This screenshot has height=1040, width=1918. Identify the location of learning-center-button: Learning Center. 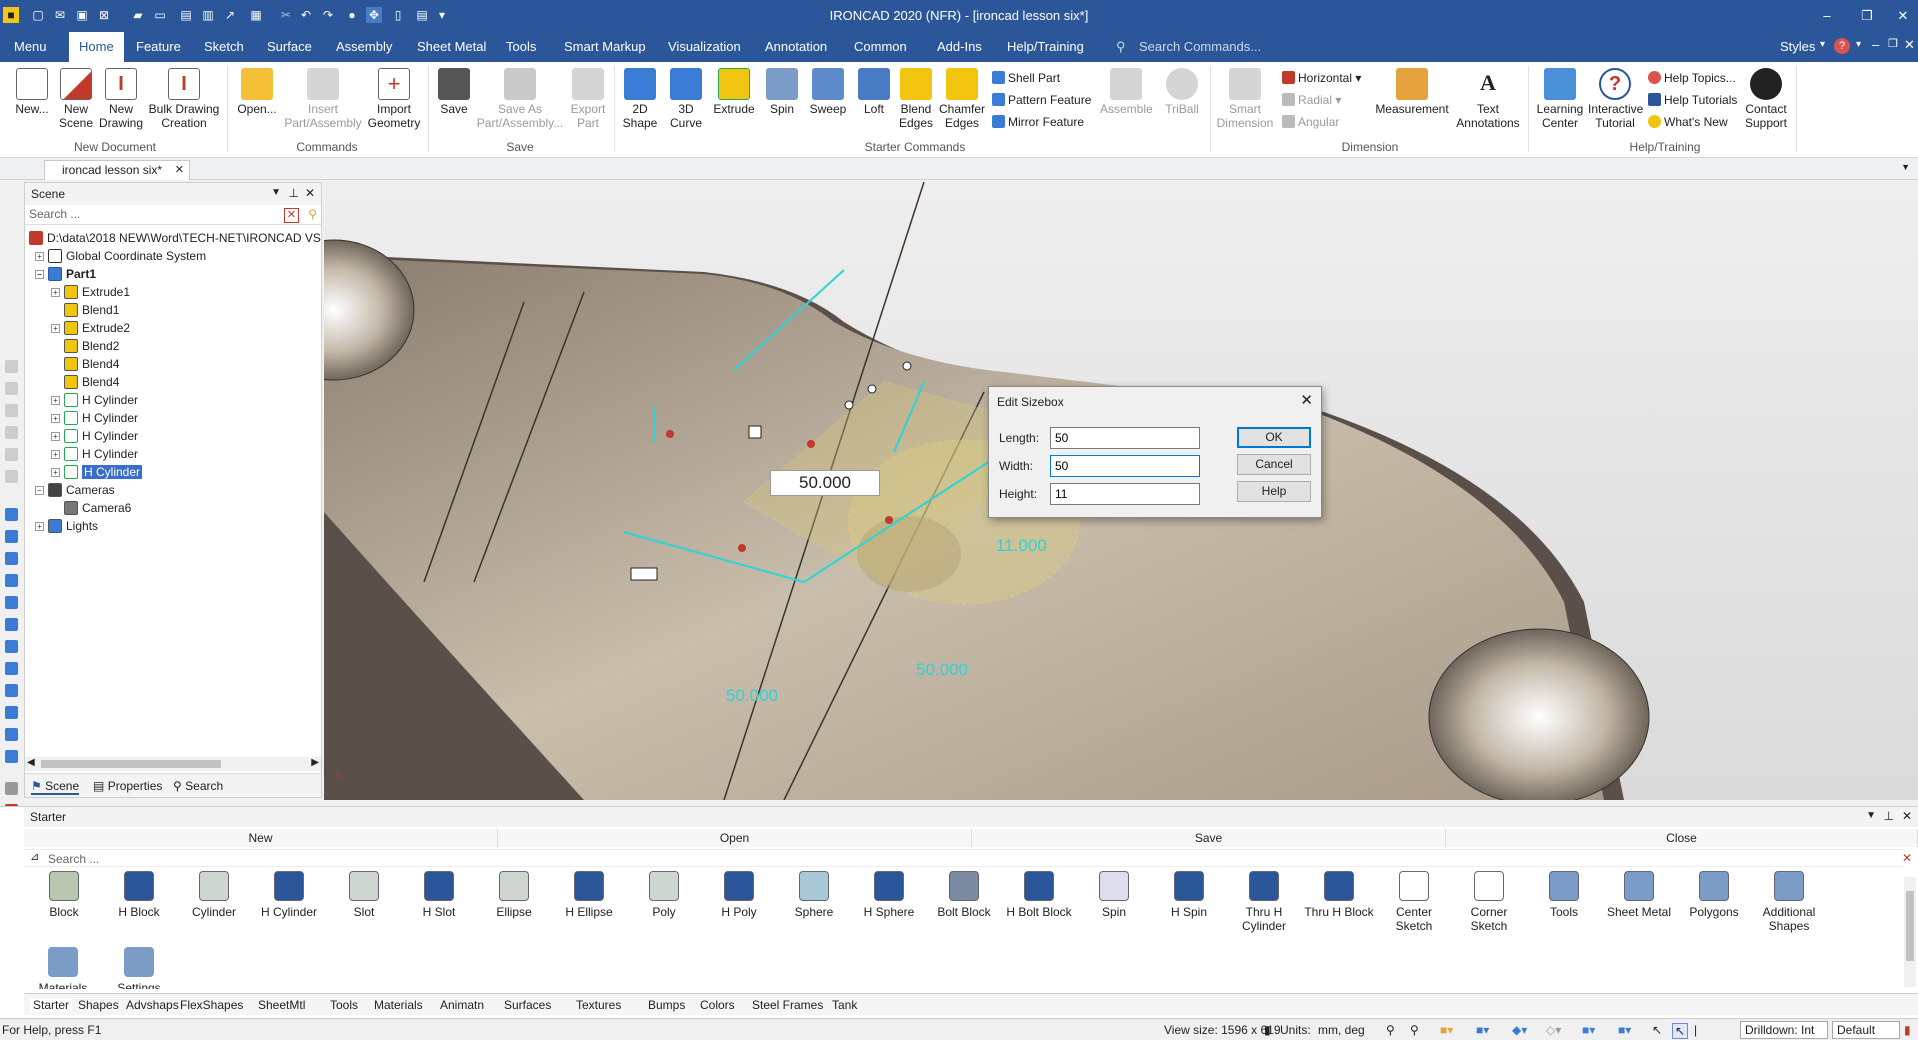
(1560, 99).